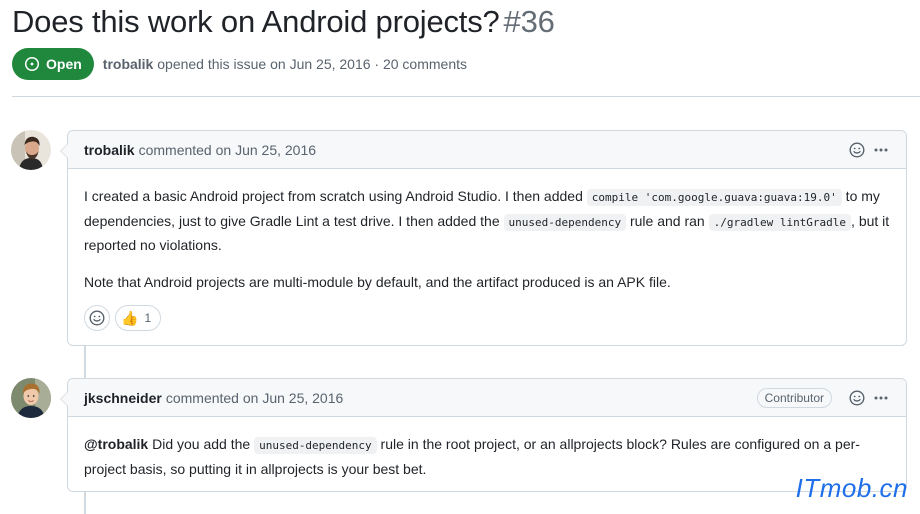 This screenshot has height=514, width=920. I want to click on thumbs-up-reaction-button: 👍 1, so click(138, 318).